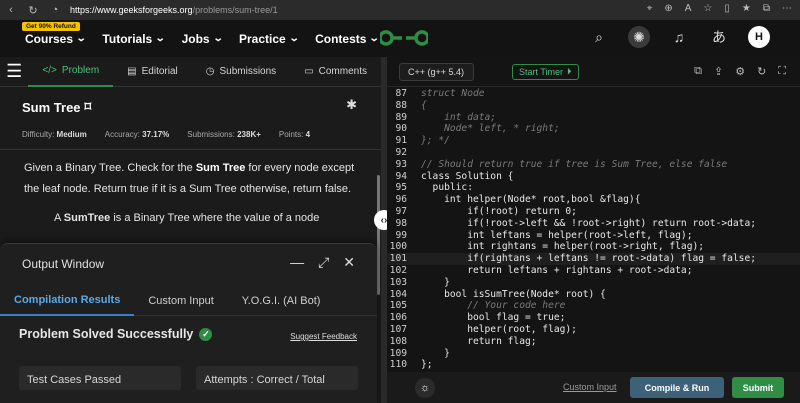  I want to click on nav-jobs: Jobs ⌄, so click(202, 38).